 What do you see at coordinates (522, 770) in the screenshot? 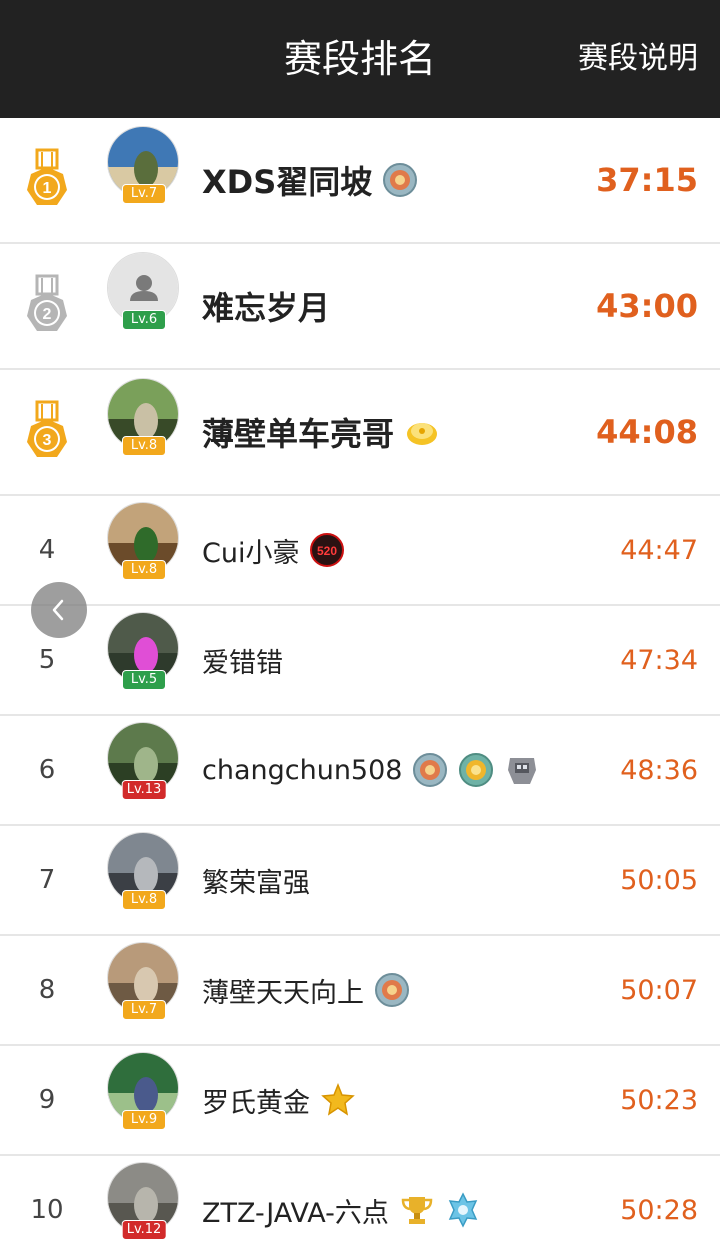
I see `robot-badge-icon` at bounding box center [522, 770].